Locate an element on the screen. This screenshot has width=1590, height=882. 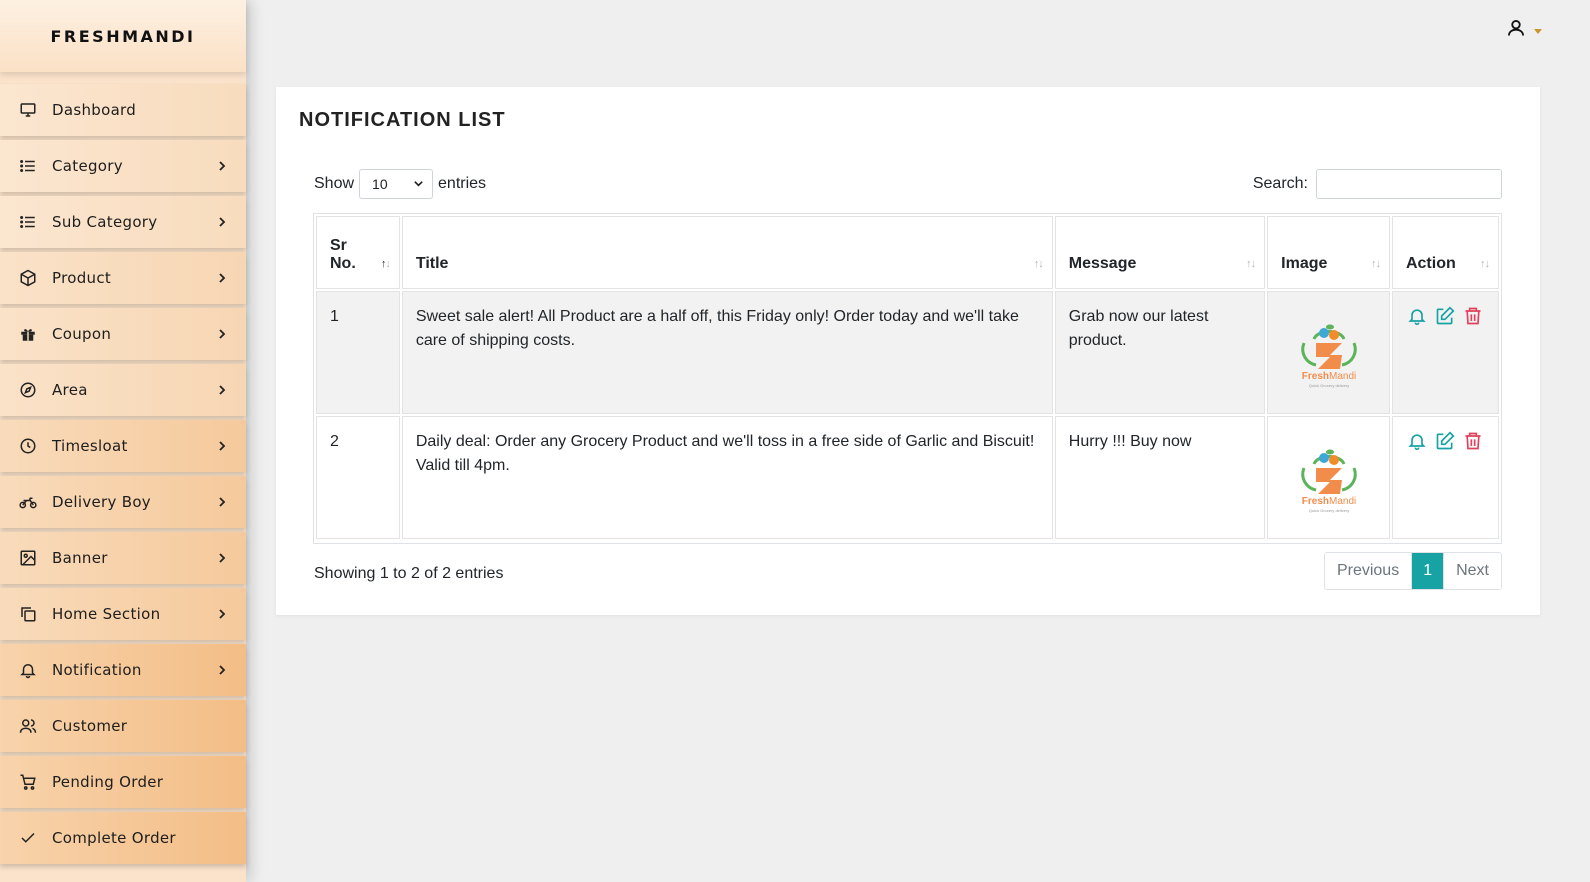
entries-select-value: 10 is located at coordinates (380, 184).